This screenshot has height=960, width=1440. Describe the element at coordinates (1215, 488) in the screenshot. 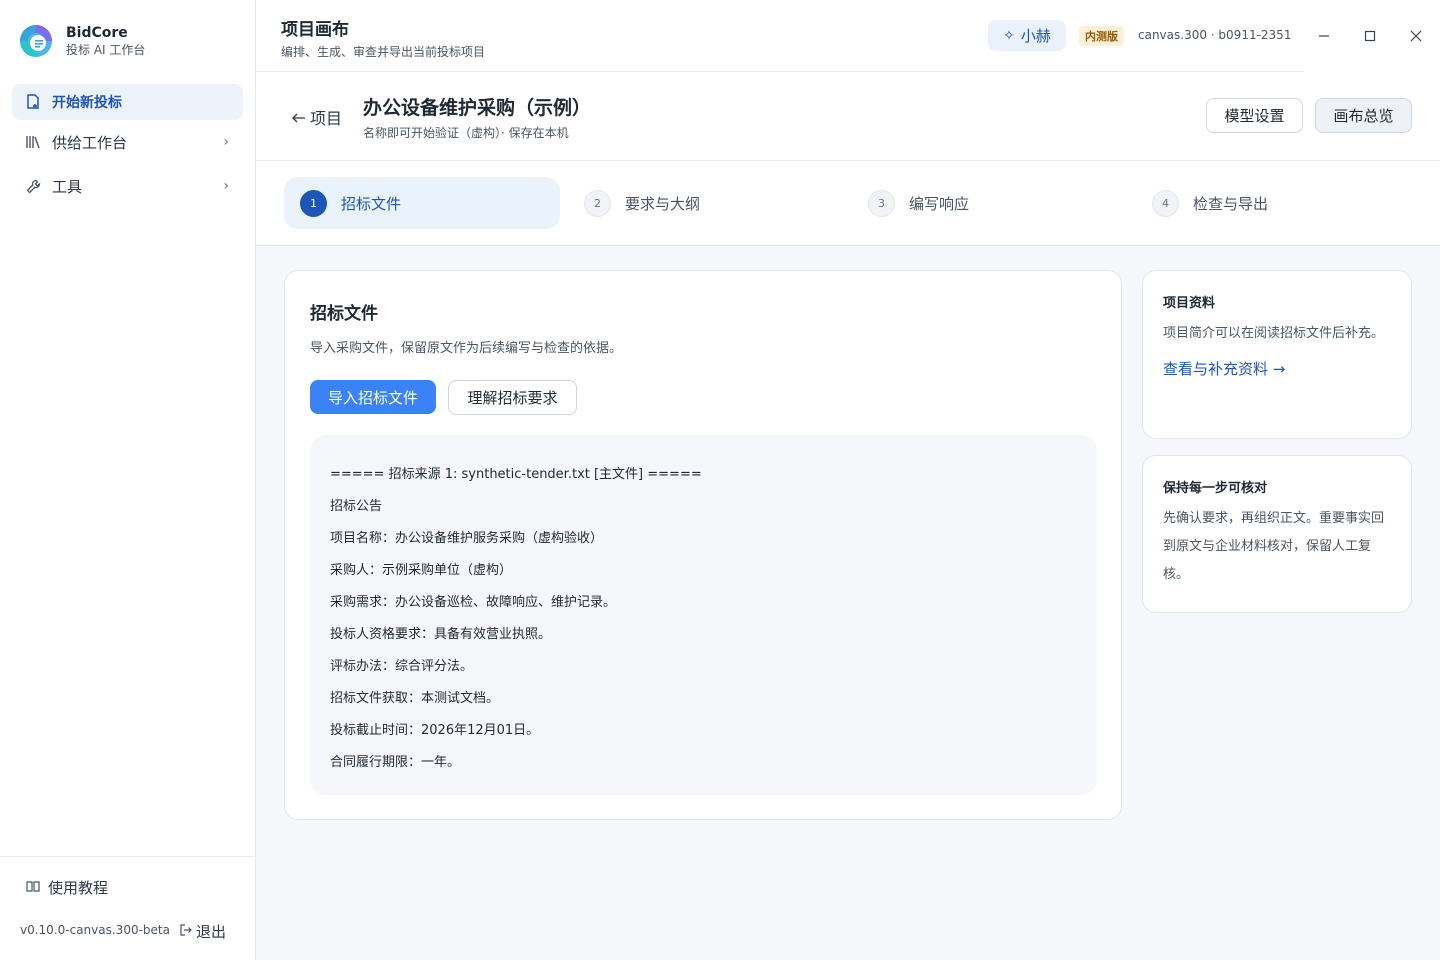

I see `side-card-title: 保持每一步可核对` at that location.